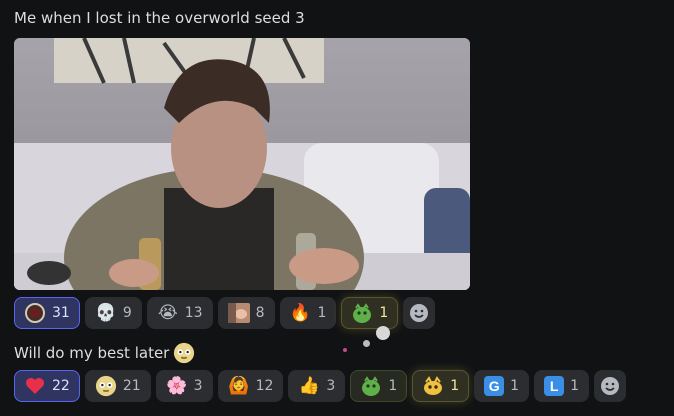 The width and height of the screenshot is (674, 416). What do you see at coordinates (61, 313) in the screenshot?
I see `reaction-count: 31` at bounding box center [61, 313].